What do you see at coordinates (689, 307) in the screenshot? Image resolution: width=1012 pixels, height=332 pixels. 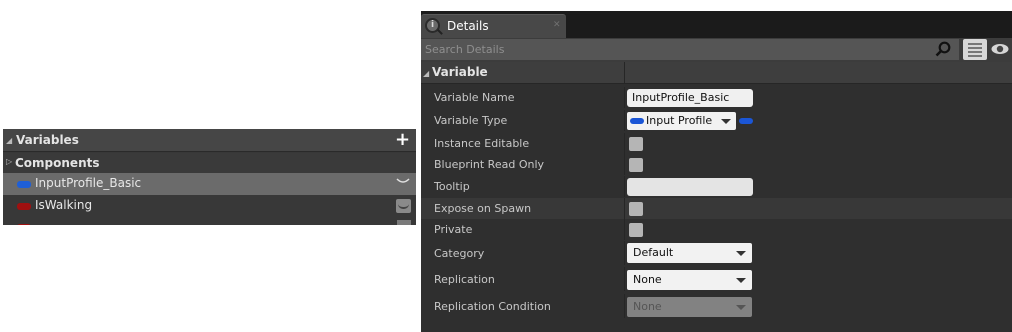 I see `replication-condition-dropdown: None` at bounding box center [689, 307].